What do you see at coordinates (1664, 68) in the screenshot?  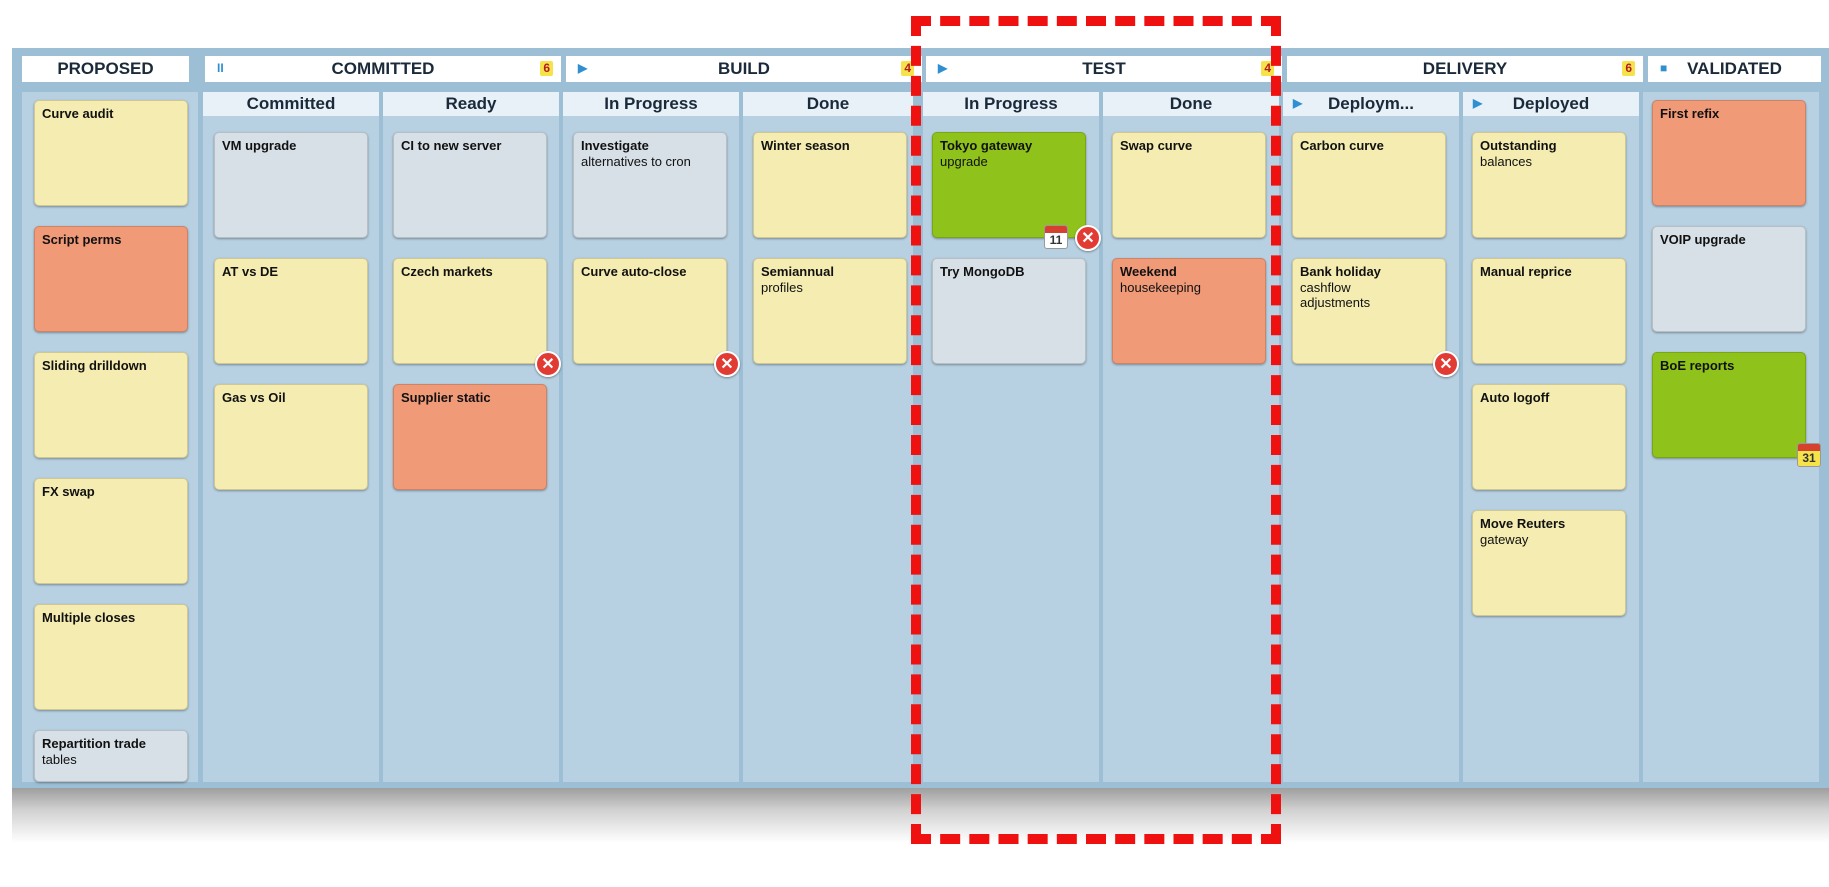 I see `square-icon: ■` at bounding box center [1664, 68].